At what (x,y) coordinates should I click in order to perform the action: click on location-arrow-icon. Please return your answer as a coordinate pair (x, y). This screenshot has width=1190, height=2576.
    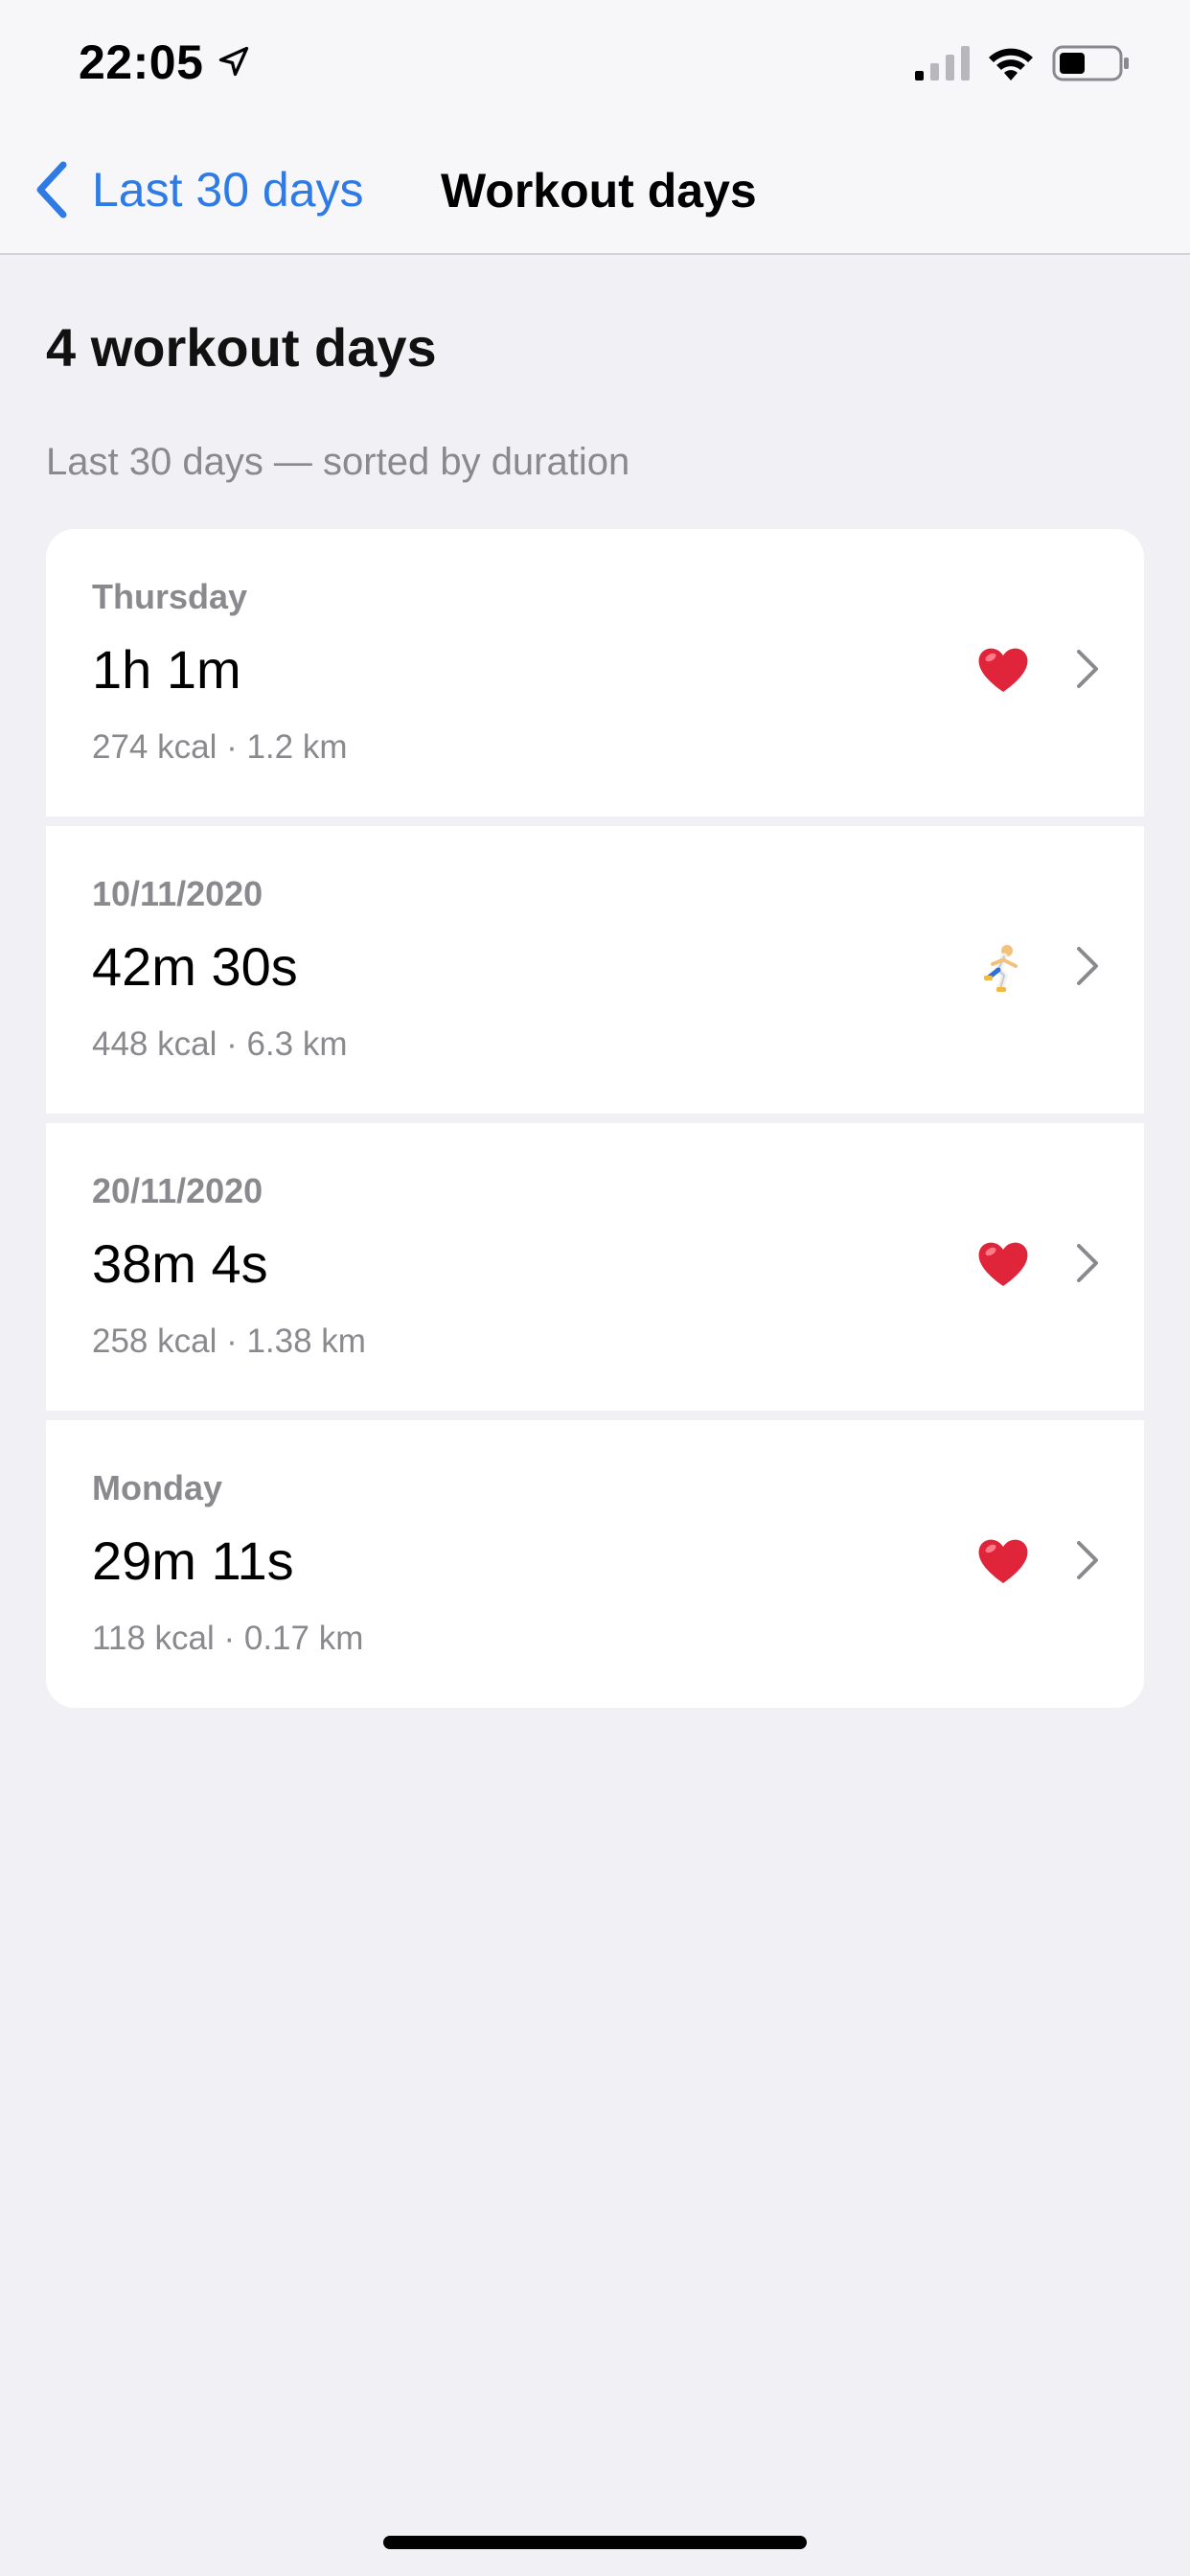
    Looking at the image, I should click on (234, 62).